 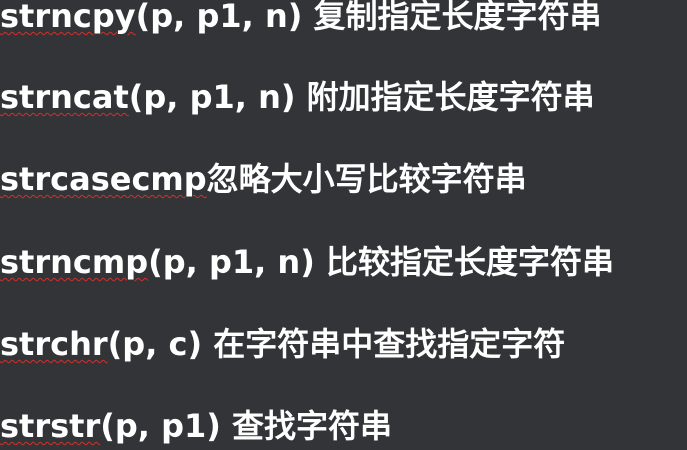 What do you see at coordinates (366, 179) in the screenshot?
I see `function-description: 忽略大小写比较字符串` at bounding box center [366, 179].